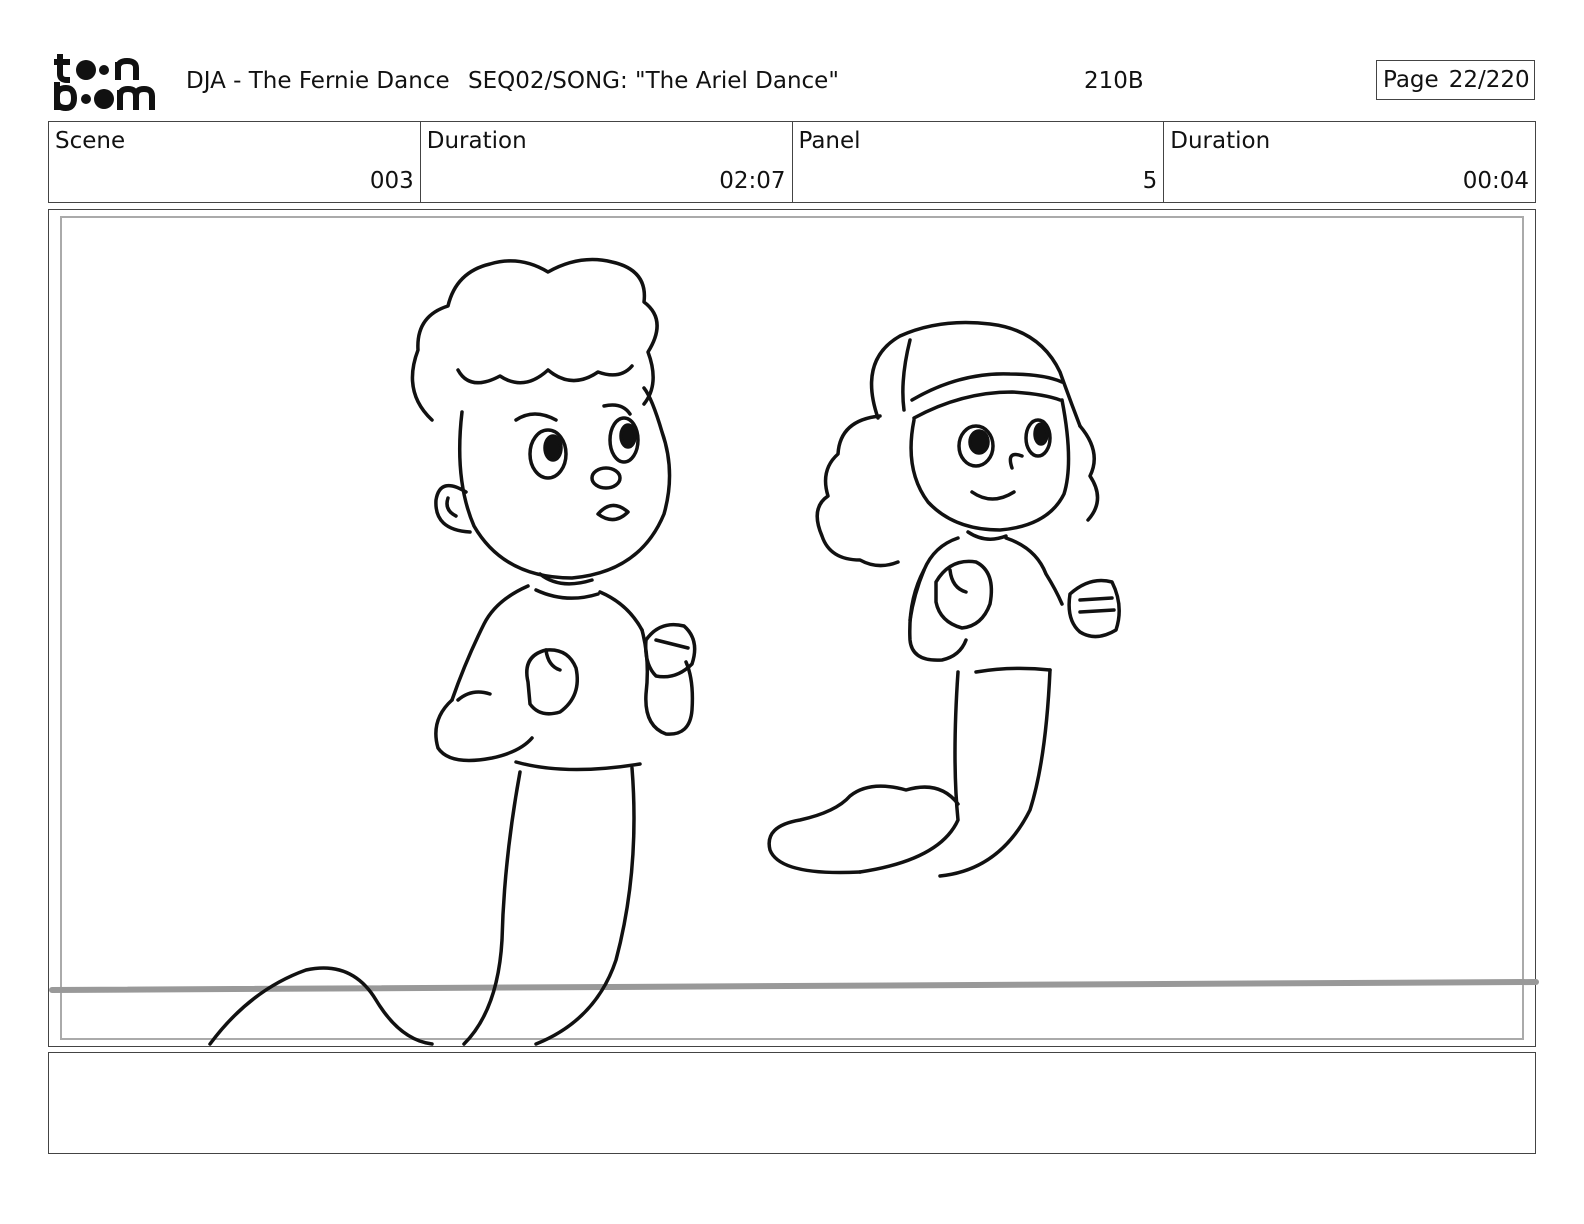 The image size is (1584, 1224). Describe the element at coordinates (391, 181) in the screenshot. I see `scene-value: 003` at that location.